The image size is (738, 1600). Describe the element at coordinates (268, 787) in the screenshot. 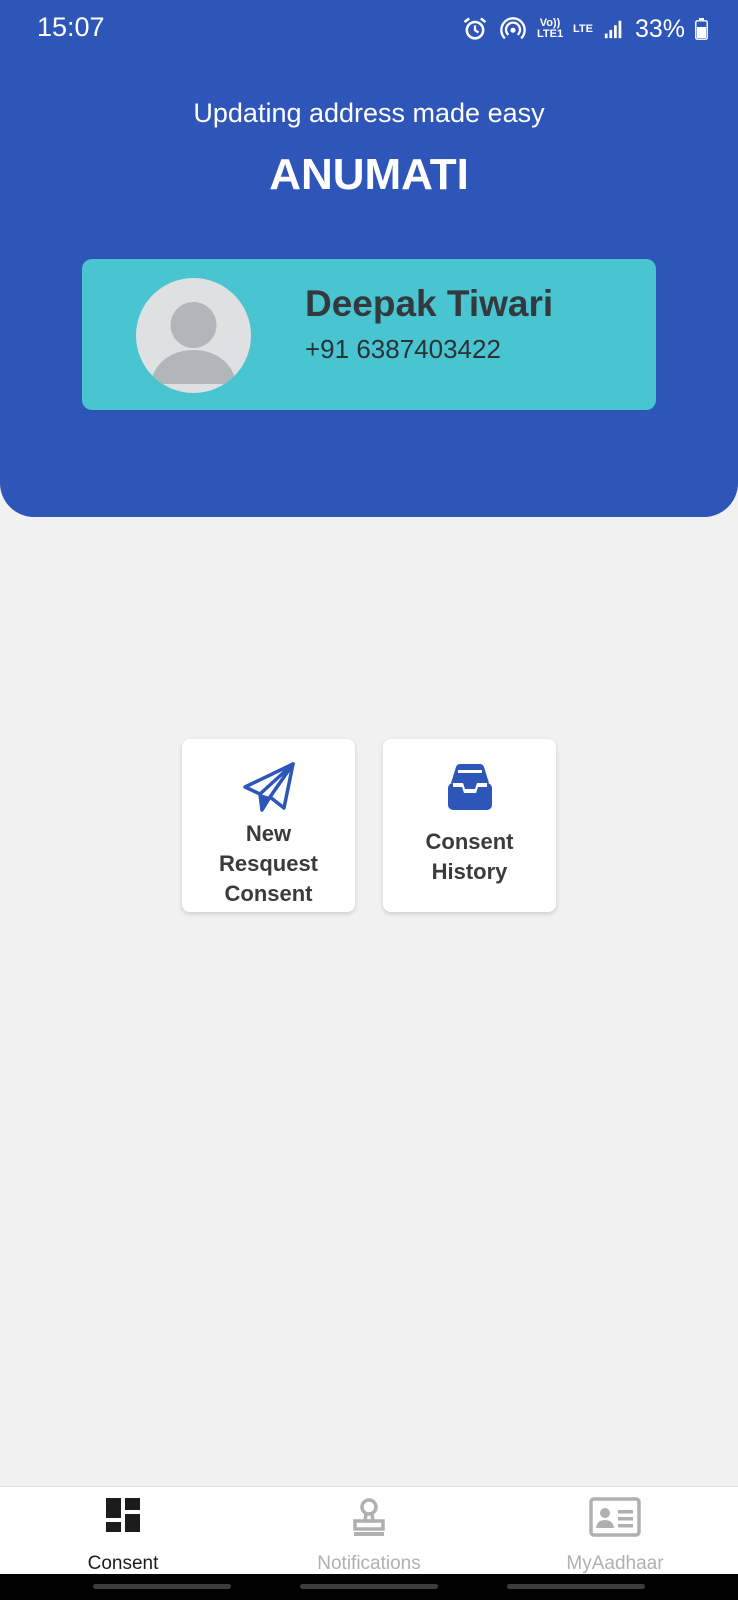

I see `paper-plane-icon` at that location.